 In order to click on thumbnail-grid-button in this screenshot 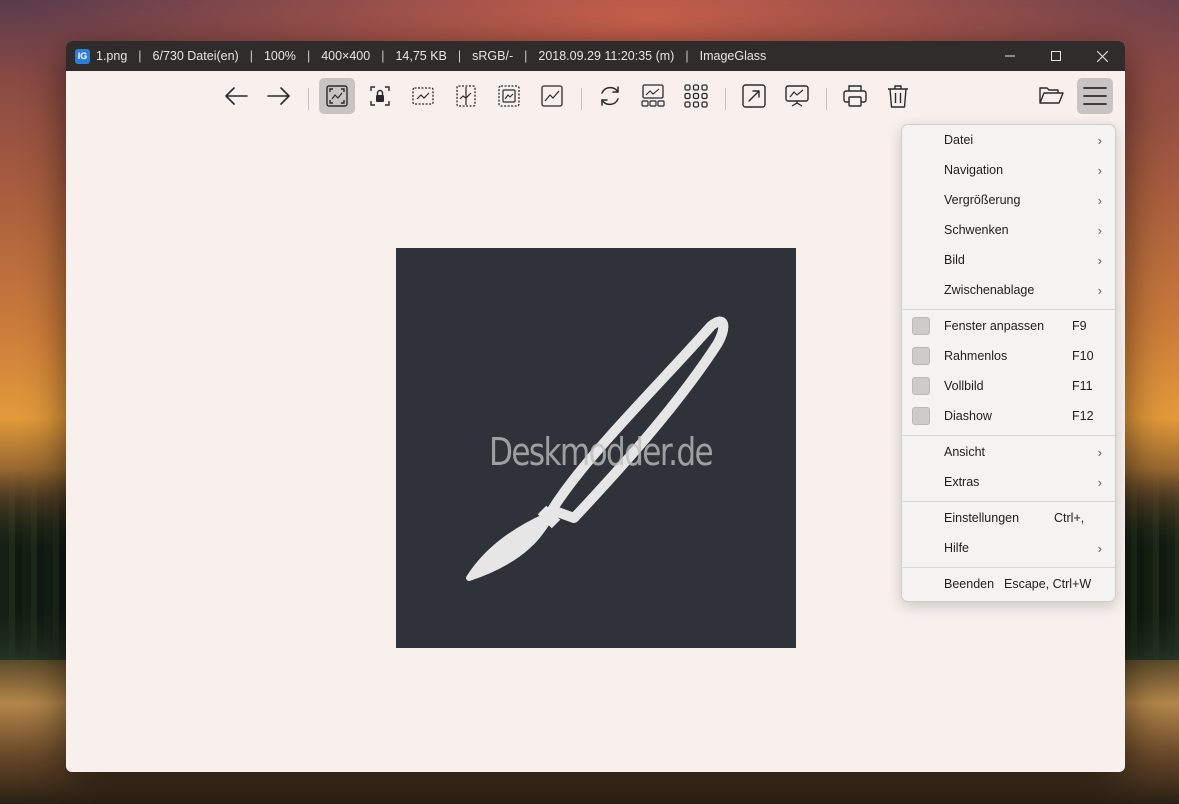, I will do `click(696, 96)`.